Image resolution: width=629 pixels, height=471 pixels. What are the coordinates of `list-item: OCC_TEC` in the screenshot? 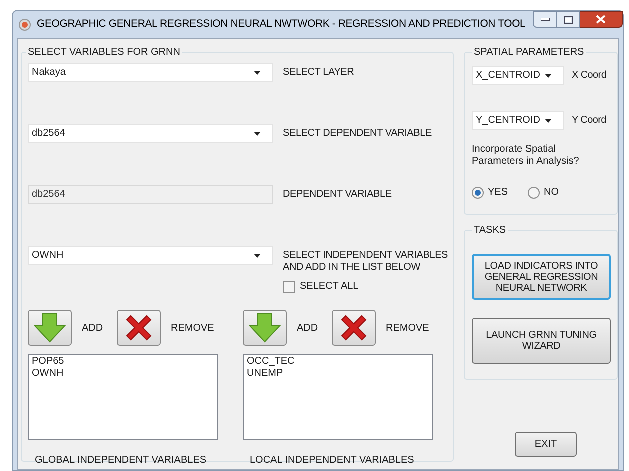 It's located at (339, 362).